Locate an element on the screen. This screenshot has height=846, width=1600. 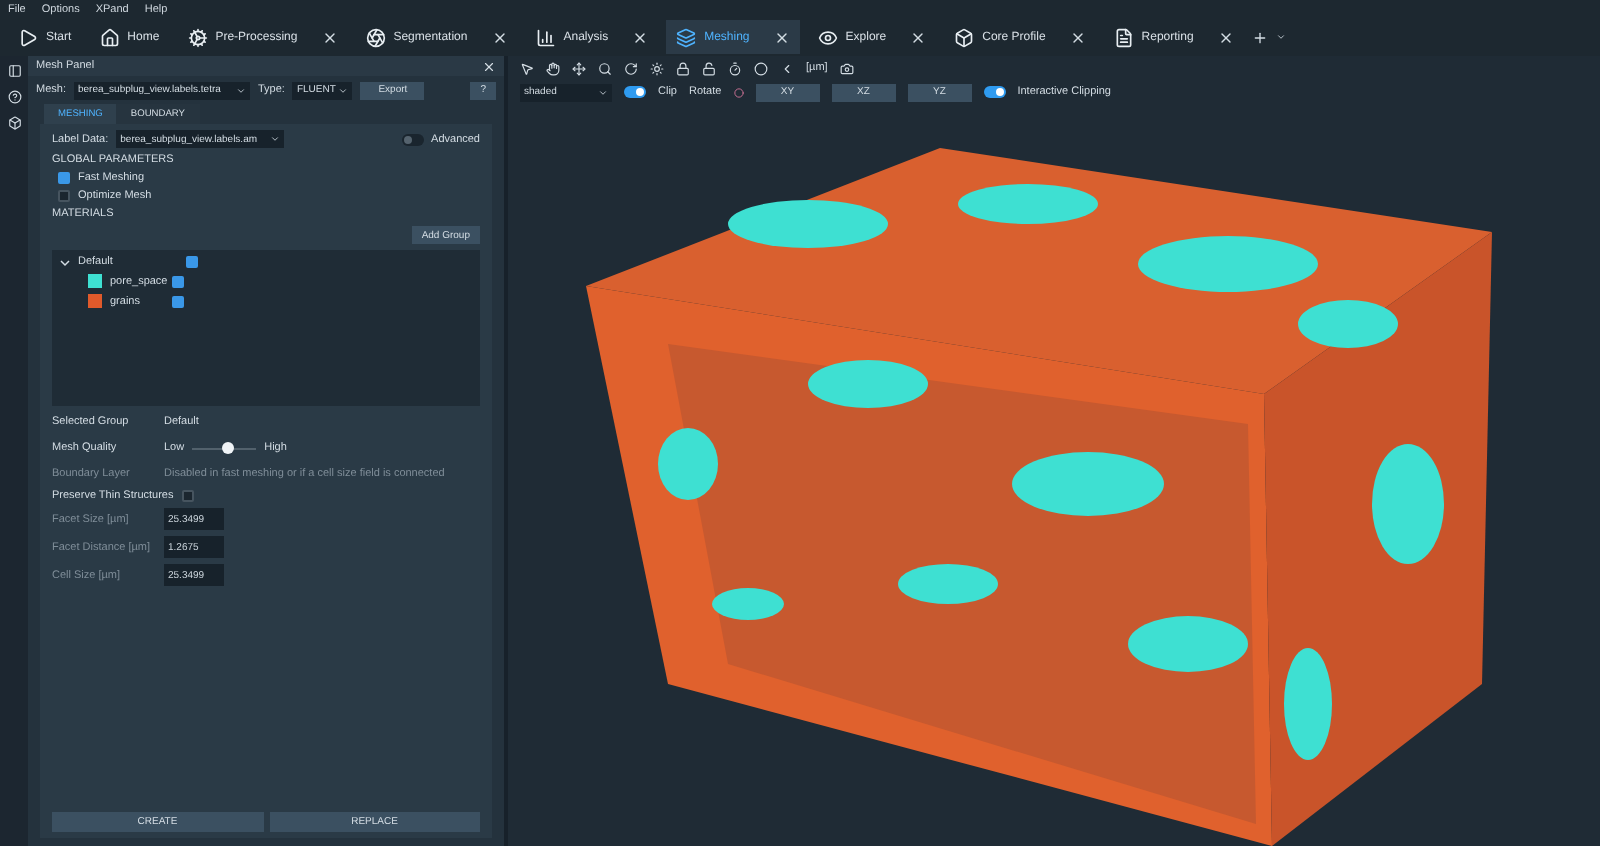
document-icon is located at coordinates (1123, 37).